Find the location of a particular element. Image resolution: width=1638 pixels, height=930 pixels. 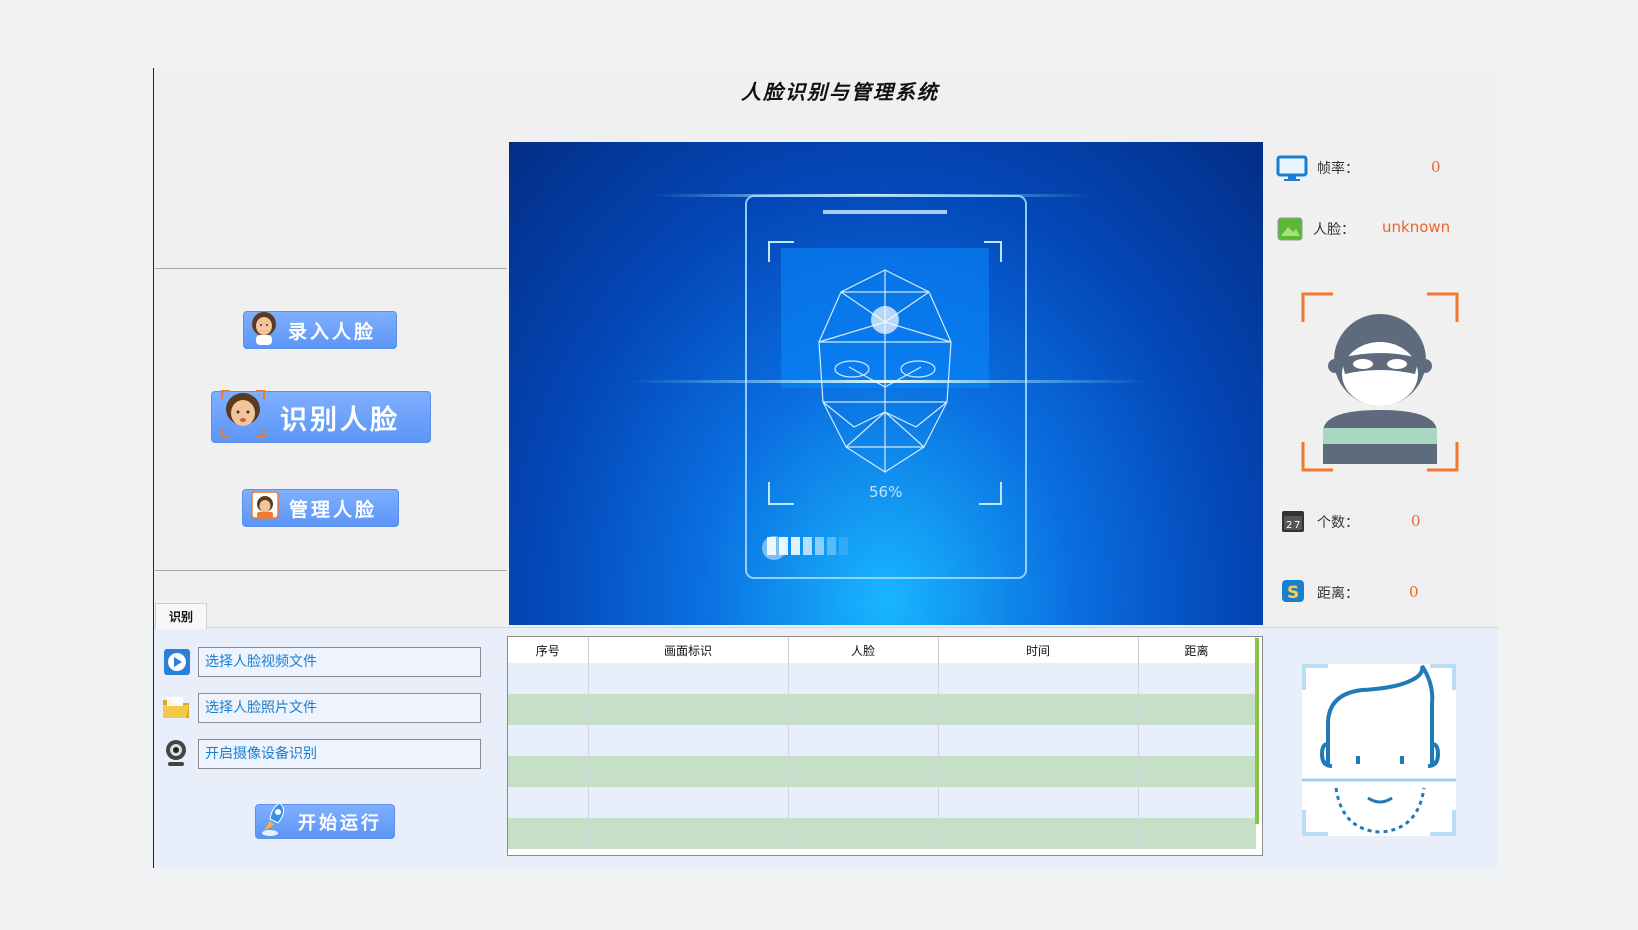

page-title: 人脸识别与管理系统 is located at coordinates (840, 92).